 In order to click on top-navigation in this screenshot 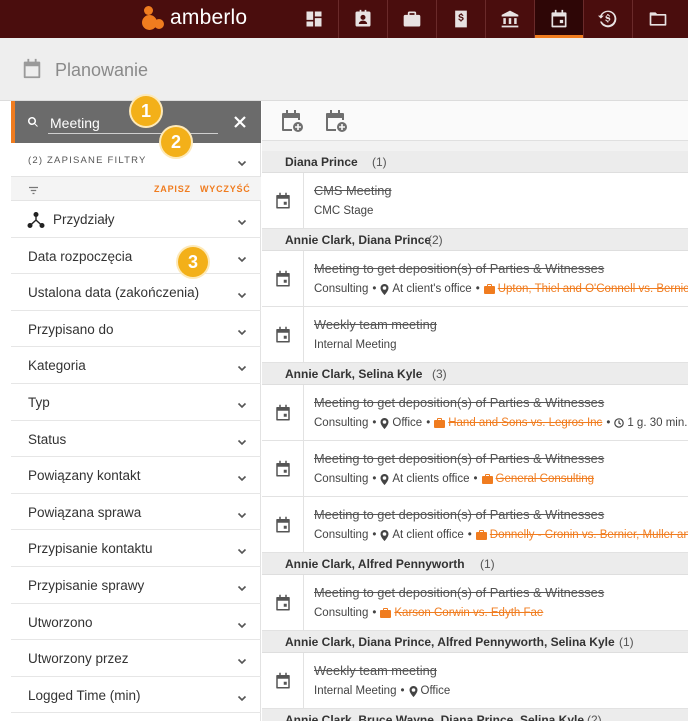, I will do `click(486, 19)`.